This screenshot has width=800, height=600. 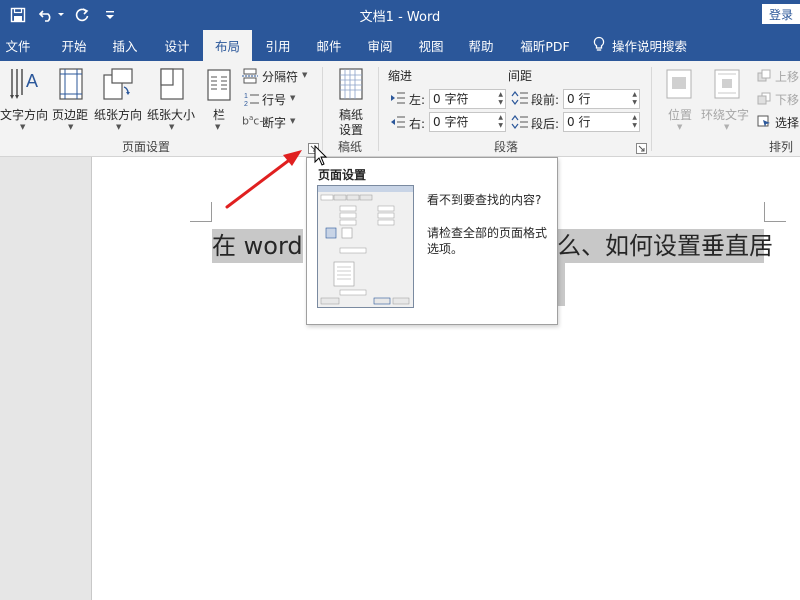 What do you see at coordinates (293, 121) in the screenshot?
I see `hyphenation-dropdown-icon: ▼` at bounding box center [293, 121].